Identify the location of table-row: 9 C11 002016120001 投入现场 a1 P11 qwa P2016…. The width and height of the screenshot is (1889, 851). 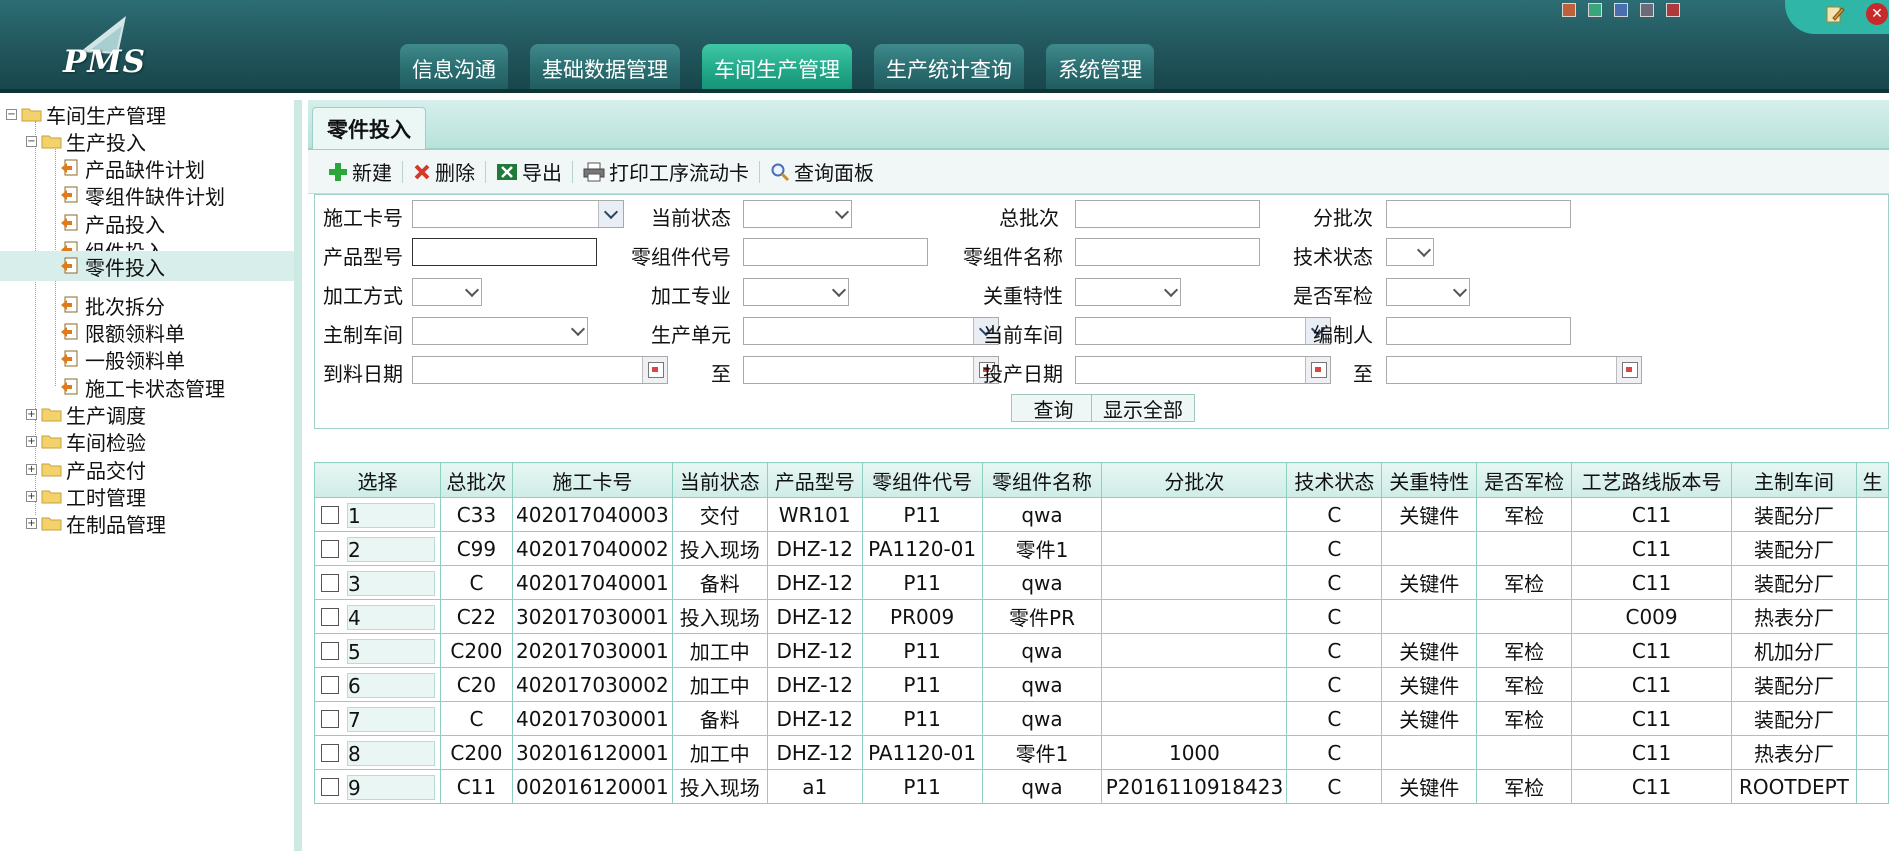
(1101, 786).